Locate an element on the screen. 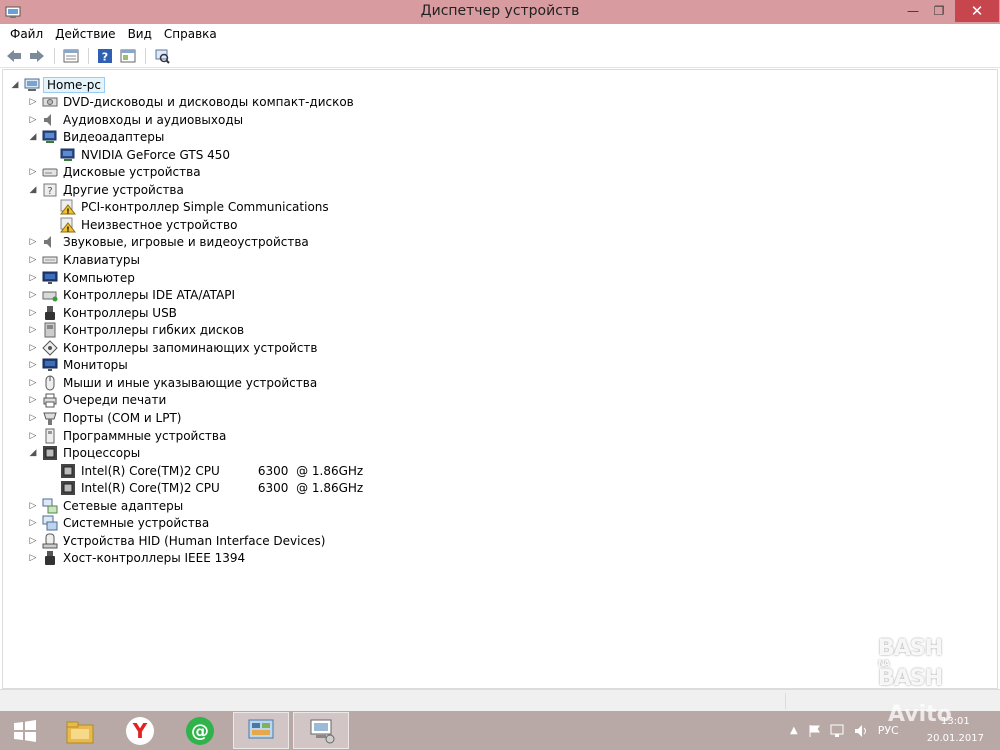 Image resolution: width=1000 pixels, height=750 pixels. tree-category: ◢ Процессоры is located at coordinates (84, 453).